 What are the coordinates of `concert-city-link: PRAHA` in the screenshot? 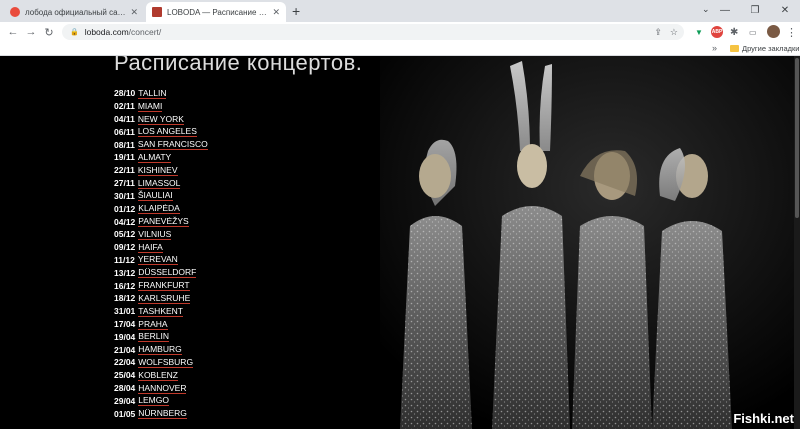 It's located at (153, 324).